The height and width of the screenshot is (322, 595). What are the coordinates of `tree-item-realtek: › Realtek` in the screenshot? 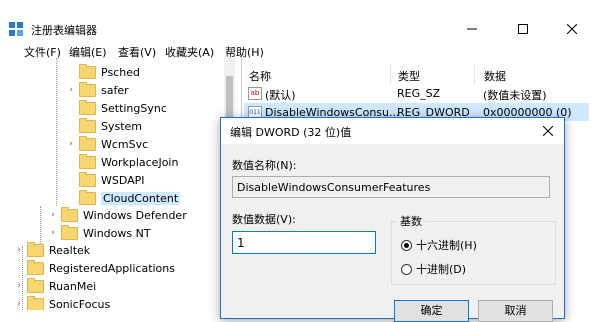 It's located at (52, 250).